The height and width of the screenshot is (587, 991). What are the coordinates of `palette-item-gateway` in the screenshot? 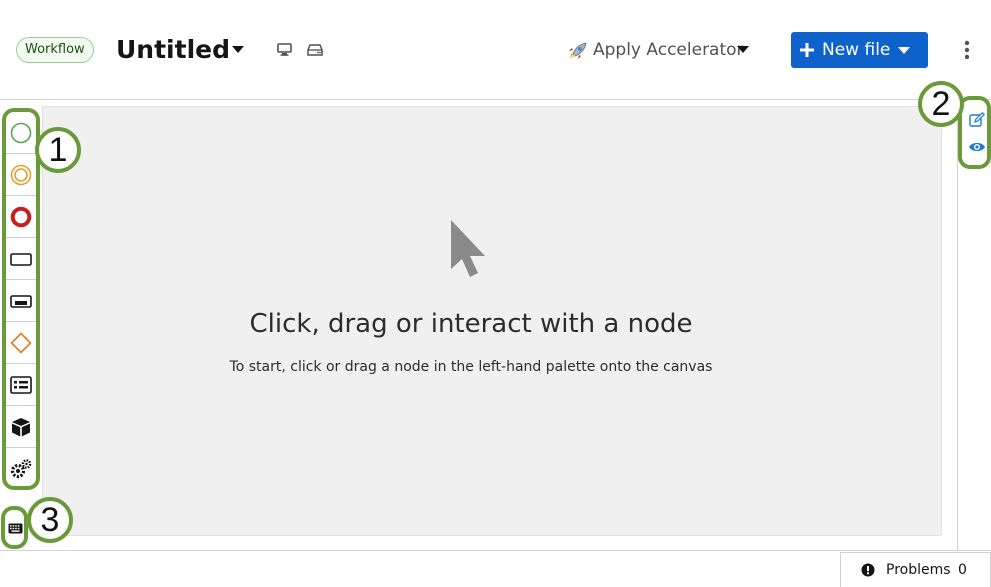 It's located at (21, 343).